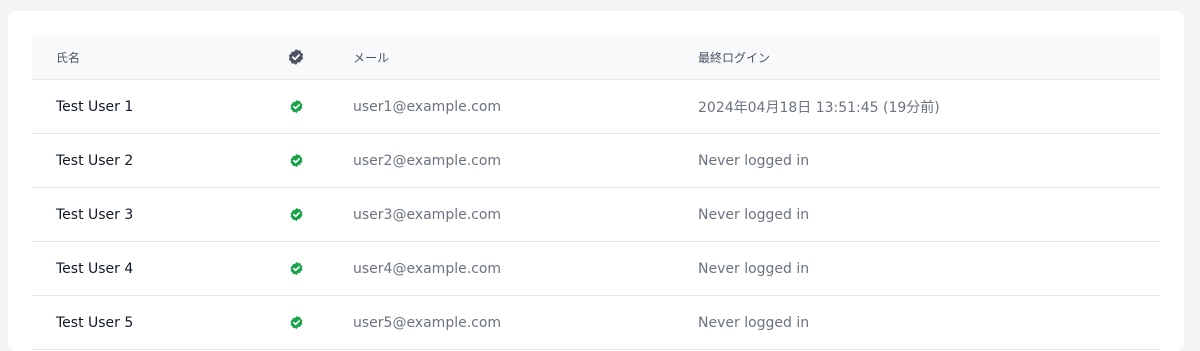  What do you see at coordinates (95, 268) in the screenshot?
I see `user-name: Test User 4` at bounding box center [95, 268].